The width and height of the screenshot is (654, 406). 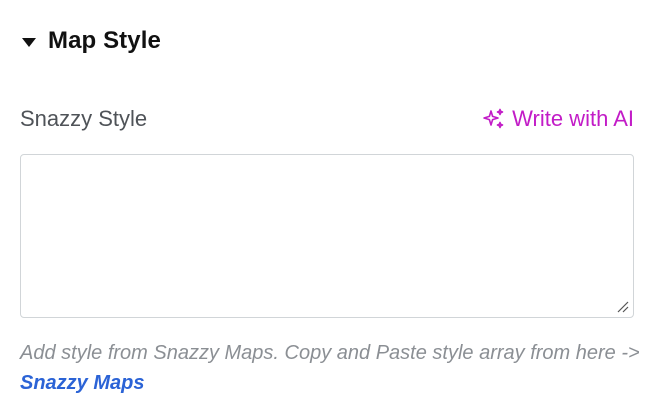 I want to click on snazzy-style-label: Snazzy Style, so click(x=84, y=118).